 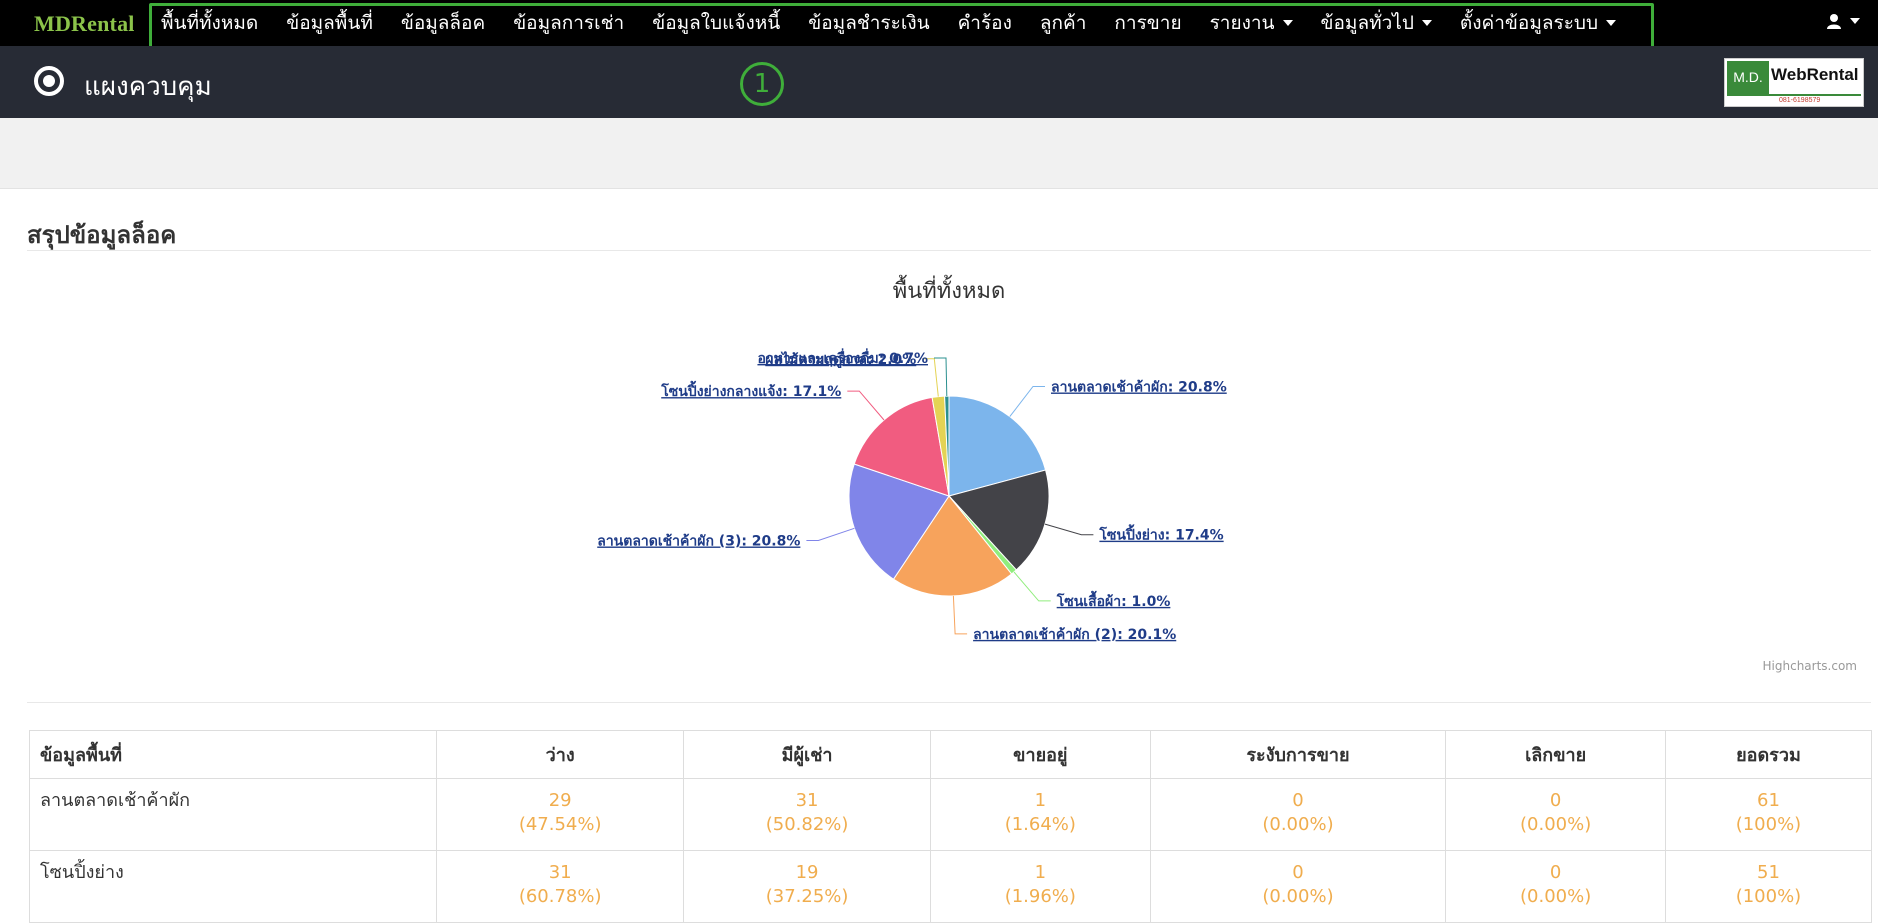 I want to click on cell-percent: (50.82%), so click(x=807, y=824).